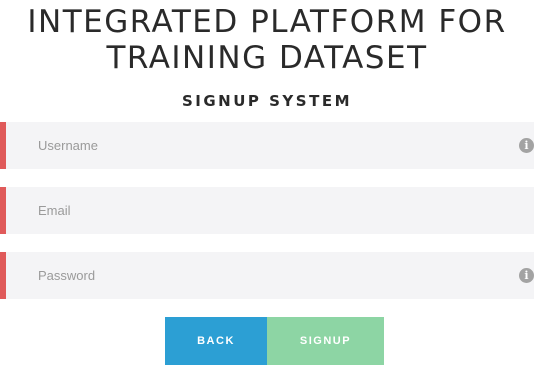 This screenshot has height=365, width=534. I want to click on signup-button: SIGNUP, so click(325, 341).